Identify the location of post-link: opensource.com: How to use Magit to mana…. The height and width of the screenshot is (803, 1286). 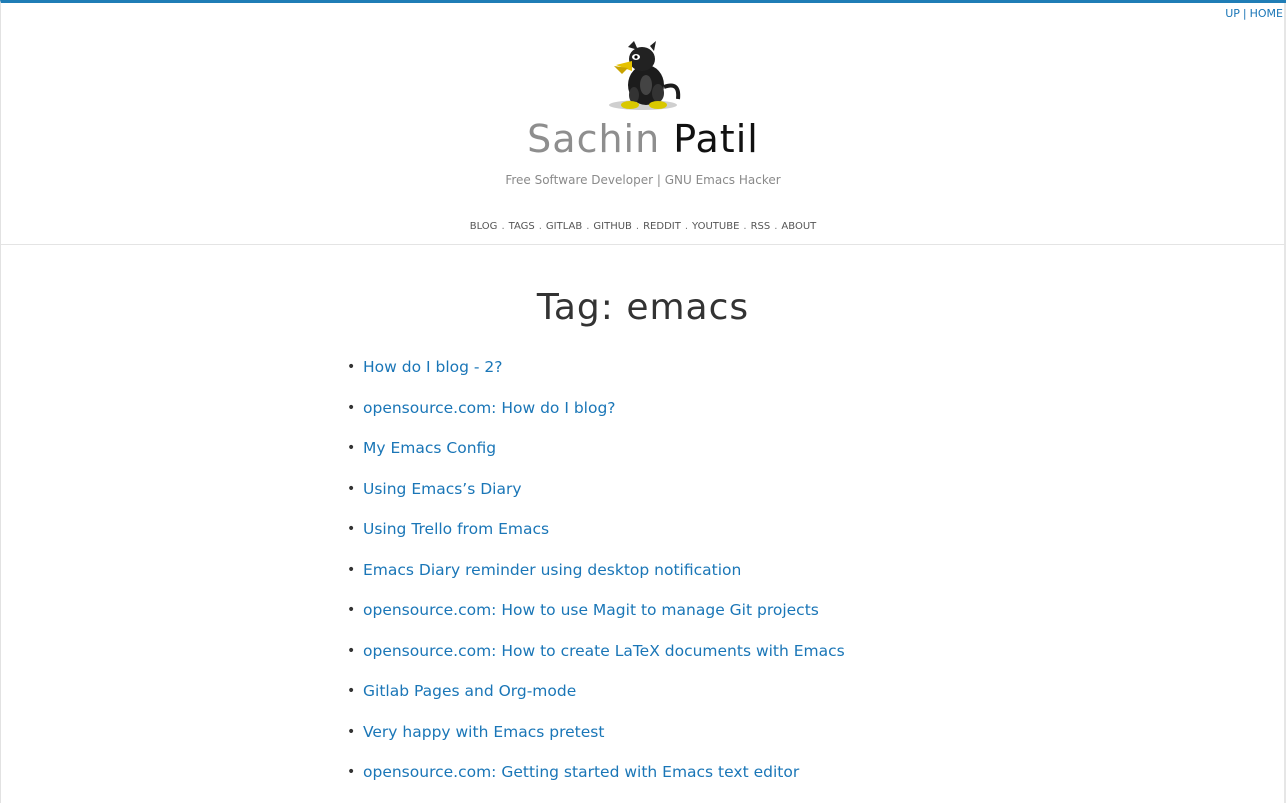
(591, 610).